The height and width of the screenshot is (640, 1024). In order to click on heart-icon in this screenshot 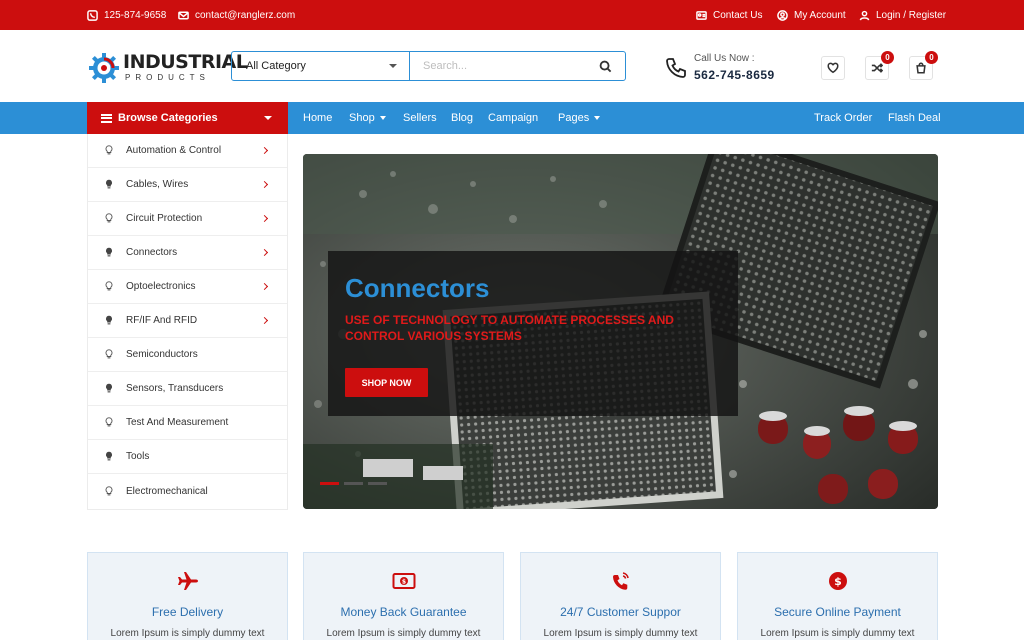, I will do `click(833, 68)`.